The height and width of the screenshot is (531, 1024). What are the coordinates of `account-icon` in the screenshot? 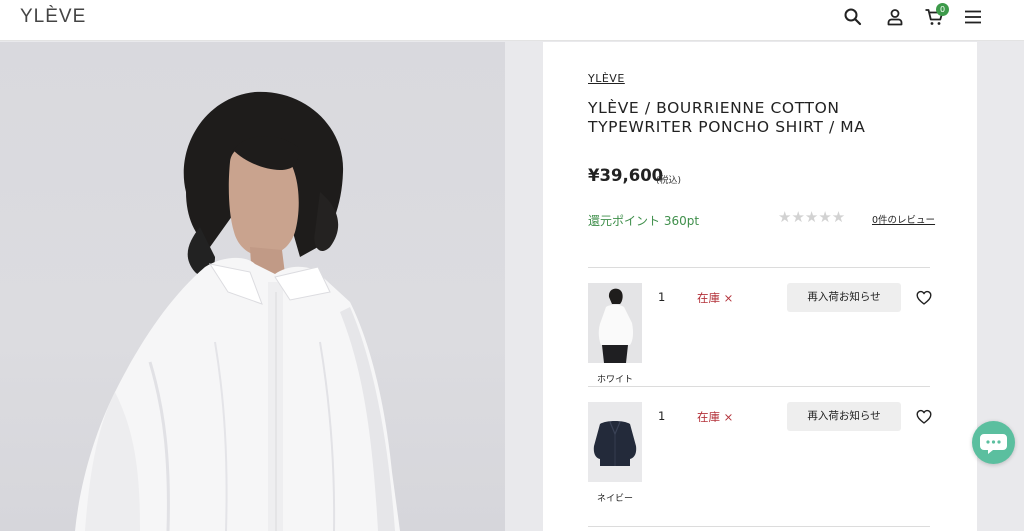 It's located at (895, 17).